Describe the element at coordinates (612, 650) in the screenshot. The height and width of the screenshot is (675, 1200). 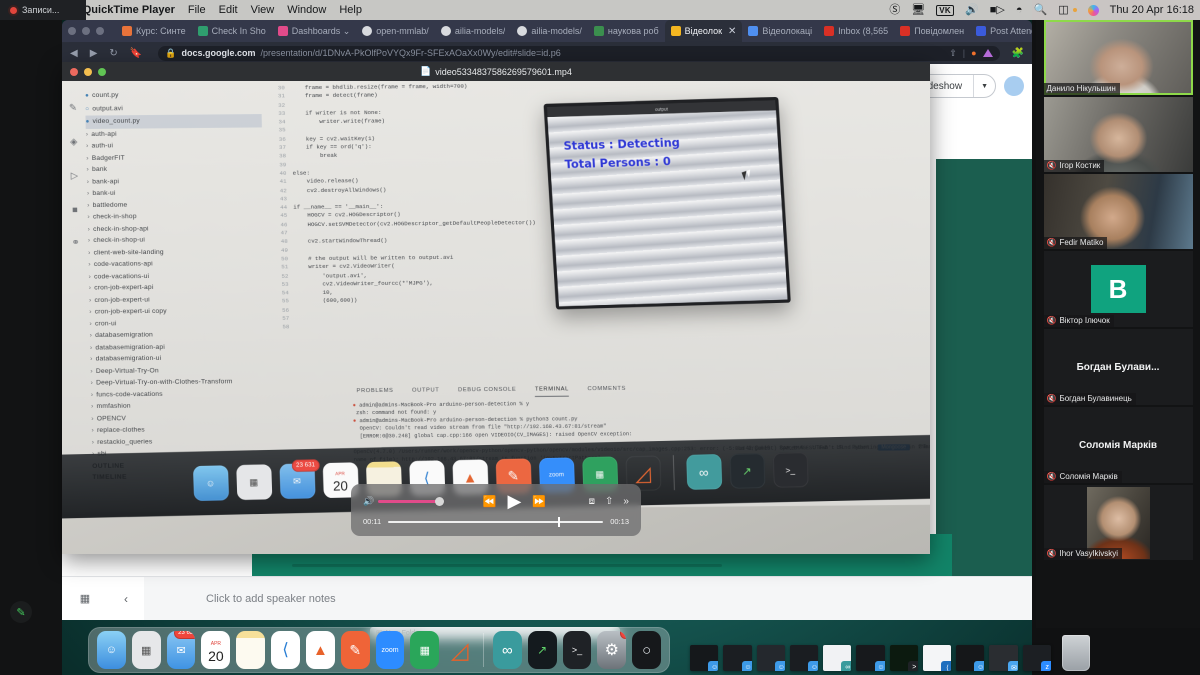
I see `settings-icon: ⚙ 1` at that location.